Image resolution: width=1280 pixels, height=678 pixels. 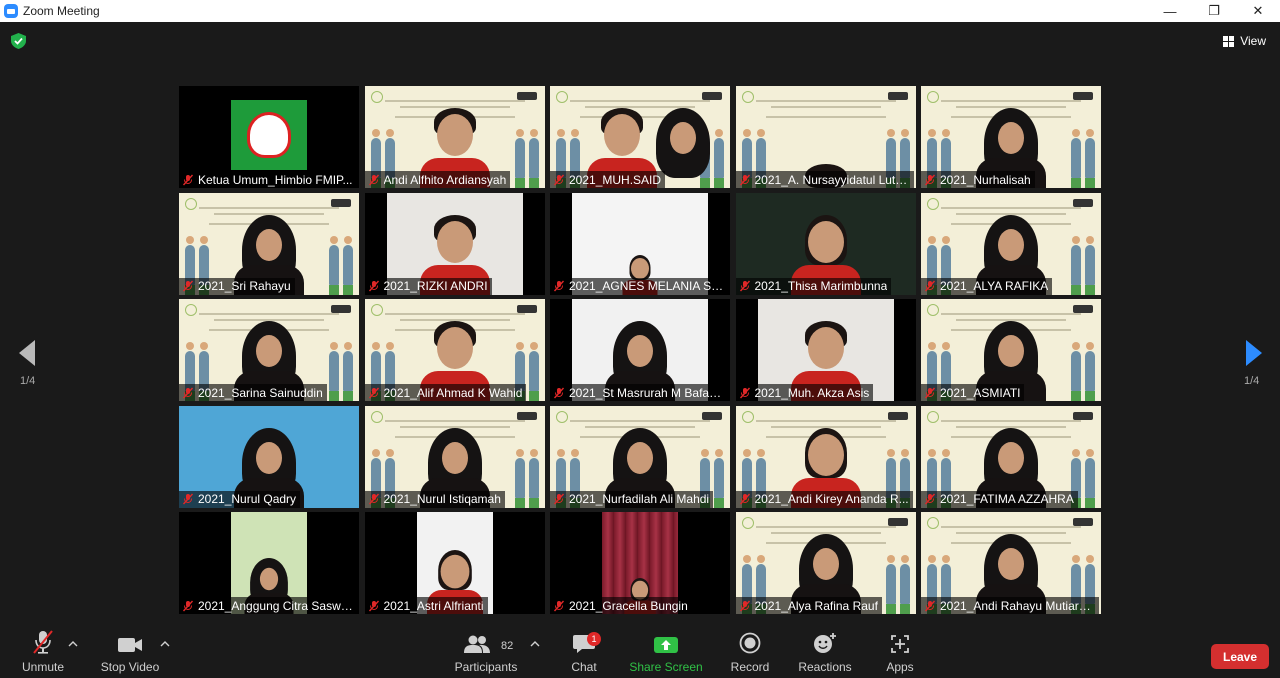 What do you see at coordinates (1252, 381) in the screenshot?
I see `page-indicator-right: 1/4` at bounding box center [1252, 381].